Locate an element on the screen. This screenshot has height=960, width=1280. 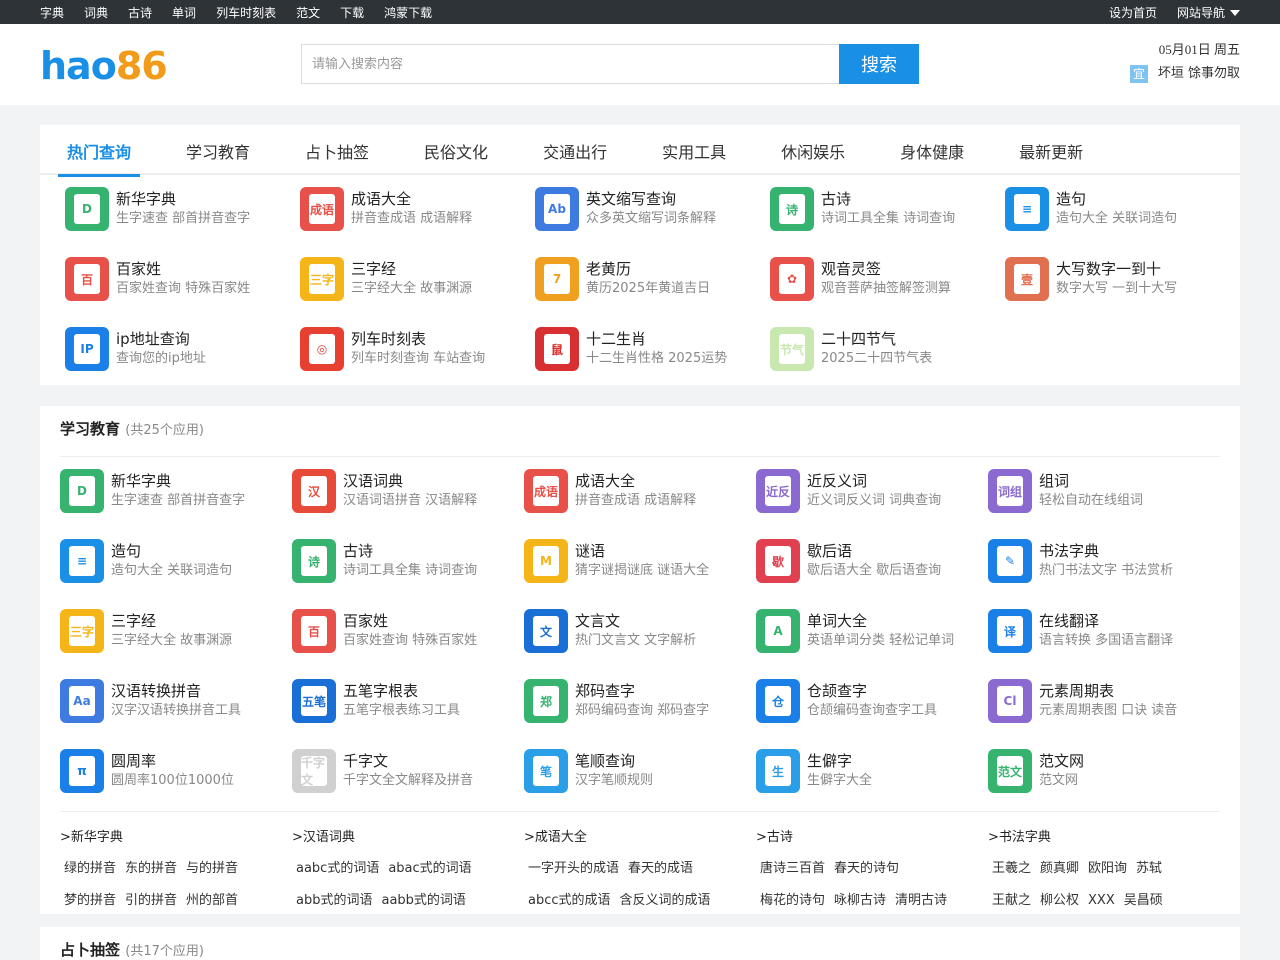
quick-link: 春天的诗句 is located at coordinates (866, 868).